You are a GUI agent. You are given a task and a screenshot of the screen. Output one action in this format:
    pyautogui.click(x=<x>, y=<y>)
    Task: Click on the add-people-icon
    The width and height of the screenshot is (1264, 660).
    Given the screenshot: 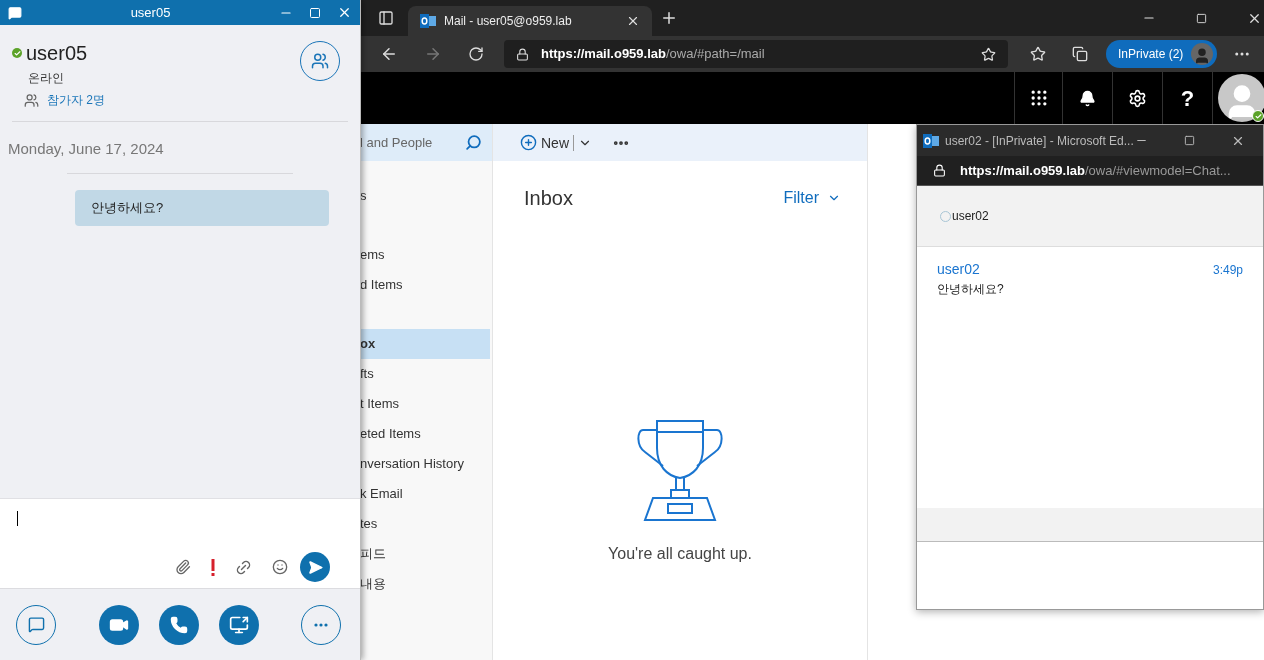 What is the action you would take?
    pyautogui.click(x=320, y=61)
    